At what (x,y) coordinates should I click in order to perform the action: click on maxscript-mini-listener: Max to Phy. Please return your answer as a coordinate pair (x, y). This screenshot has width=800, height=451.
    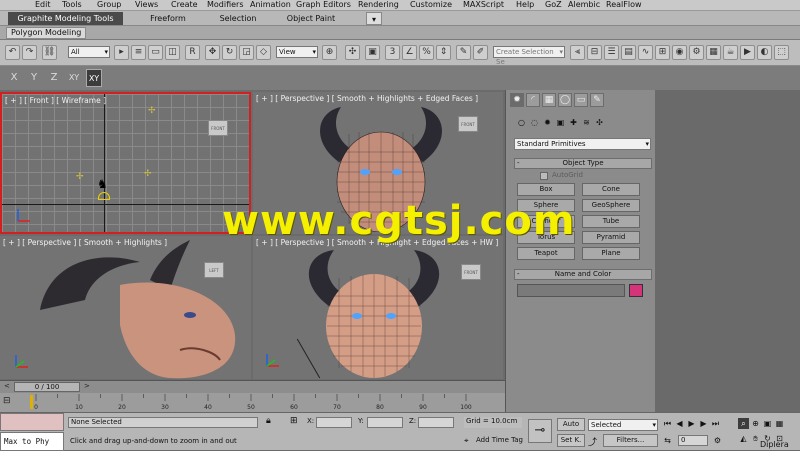
    Looking at the image, I should click on (32, 441).